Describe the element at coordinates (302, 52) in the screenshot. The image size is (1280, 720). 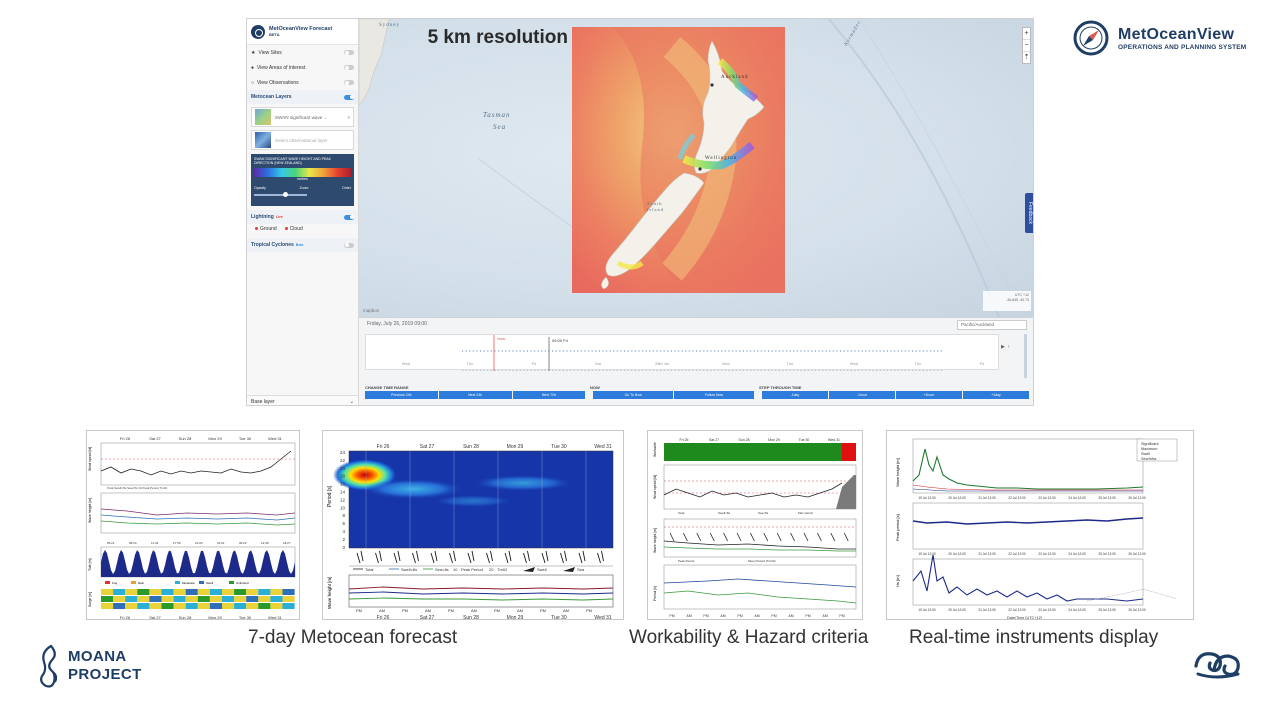
I see `menu-view-sites: ★ View Sites` at that location.